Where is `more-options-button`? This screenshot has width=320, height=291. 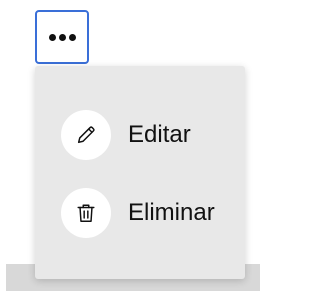 more-options-button is located at coordinates (62, 37).